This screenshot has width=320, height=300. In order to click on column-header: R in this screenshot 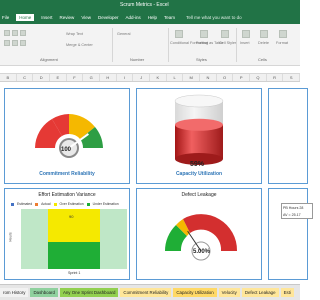, I will do `click(275, 77)`.